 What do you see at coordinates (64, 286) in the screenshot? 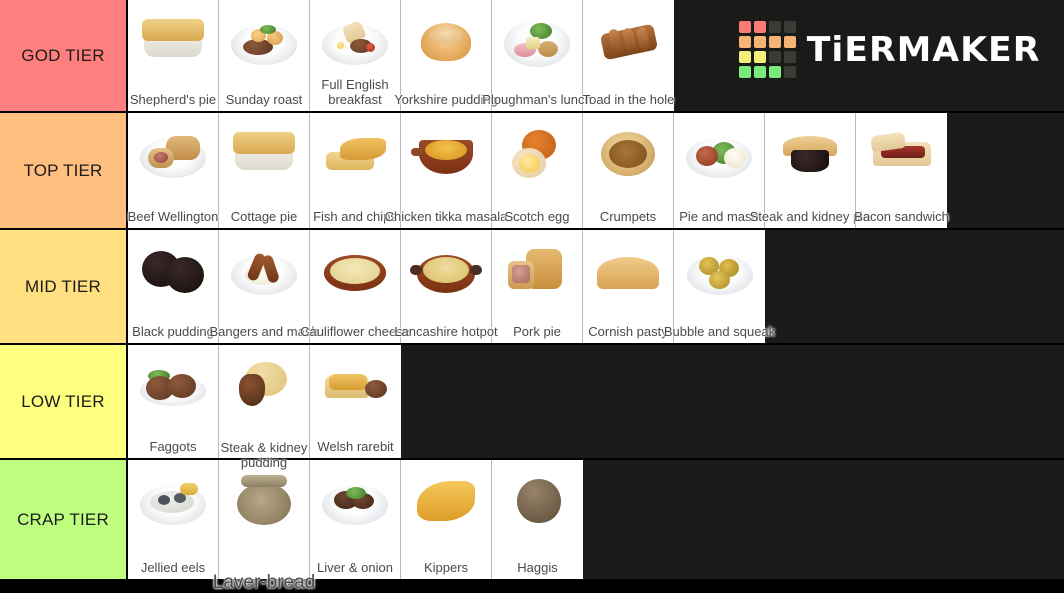
I see `tier-label-mid-tier: MID TIER` at bounding box center [64, 286].